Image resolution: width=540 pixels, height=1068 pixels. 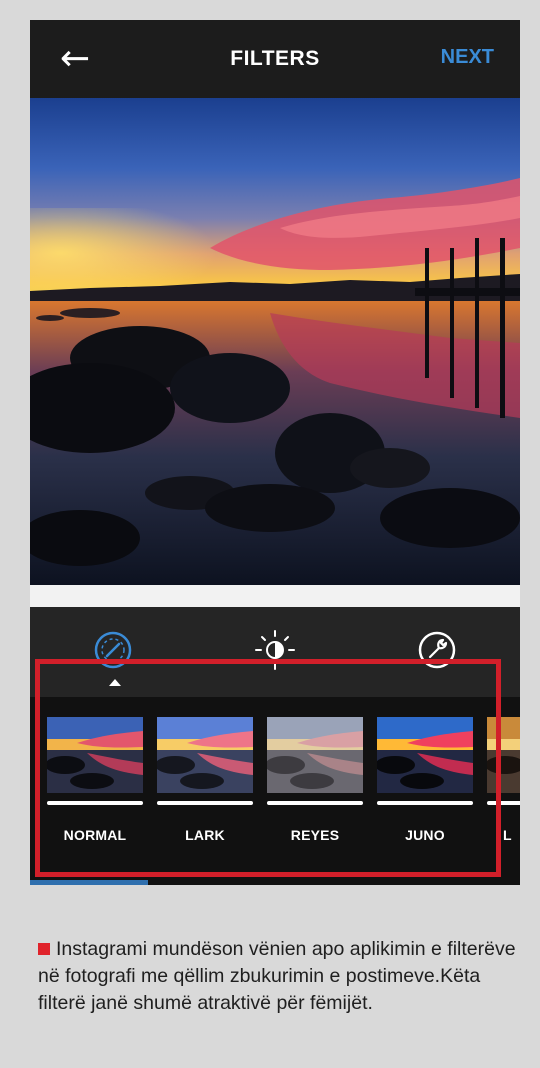 I want to click on top-bar: ← FILTERS NEXT, so click(x=275, y=59).